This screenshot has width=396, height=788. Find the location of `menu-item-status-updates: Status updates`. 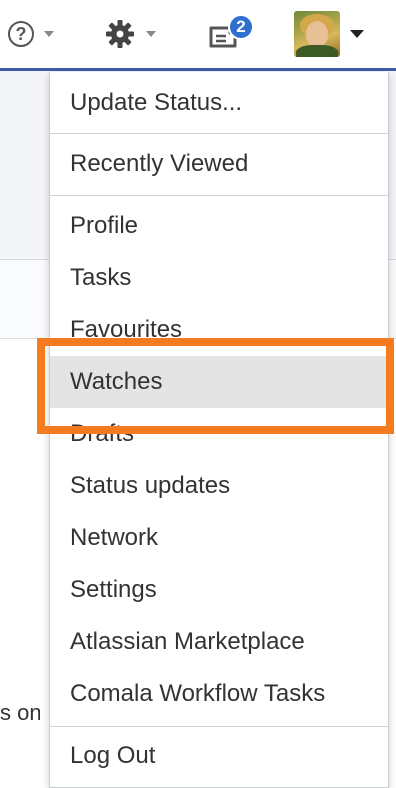

menu-item-status-updates: Status updates is located at coordinates (219, 486).